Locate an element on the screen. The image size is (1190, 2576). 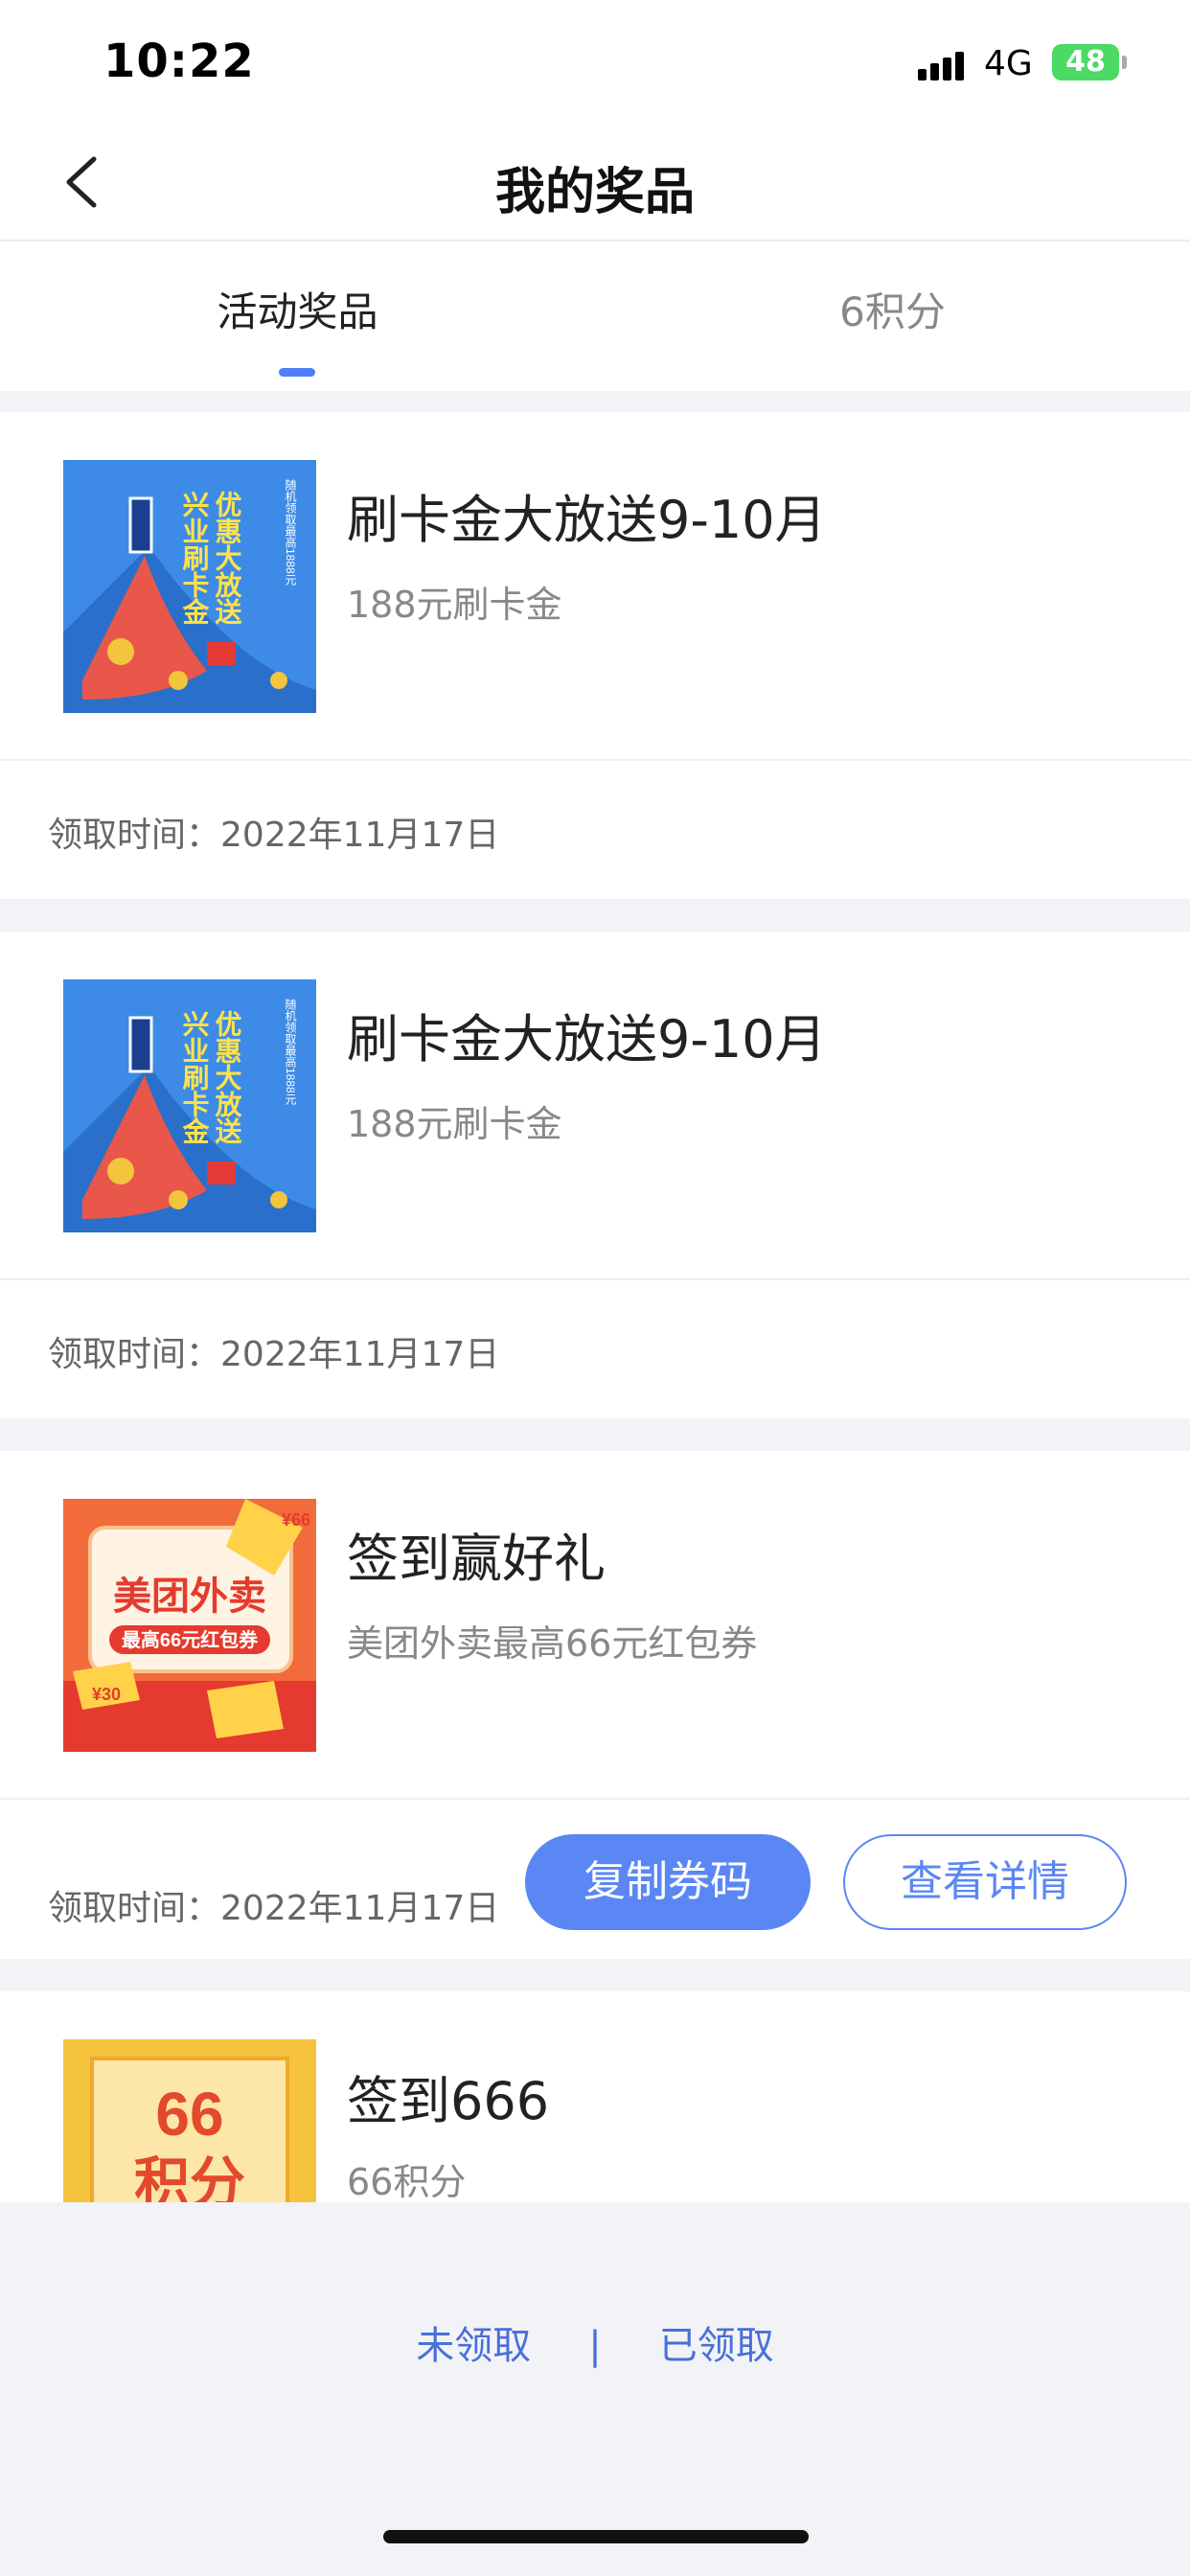
prize-subtitle: 66积分 is located at coordinates (407, 2181).